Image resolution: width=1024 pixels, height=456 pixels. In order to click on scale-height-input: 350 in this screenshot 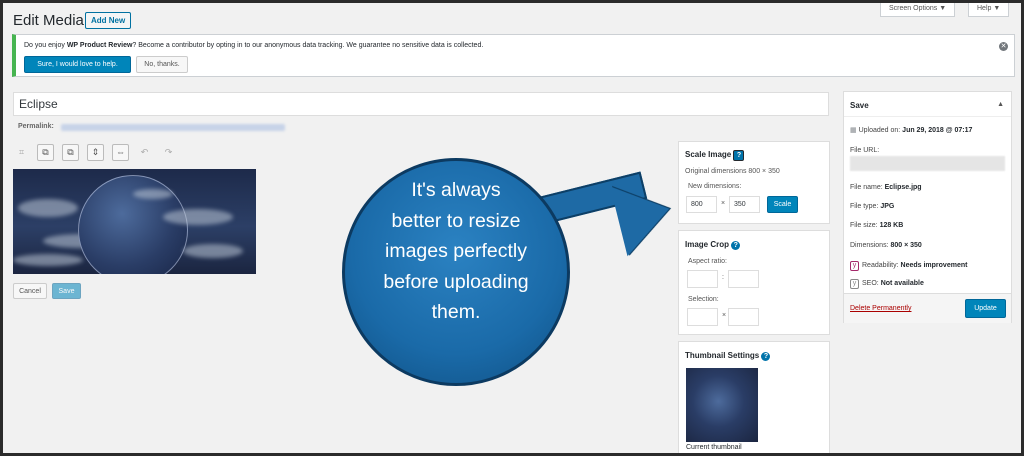, I will do `click(744, 204)`.